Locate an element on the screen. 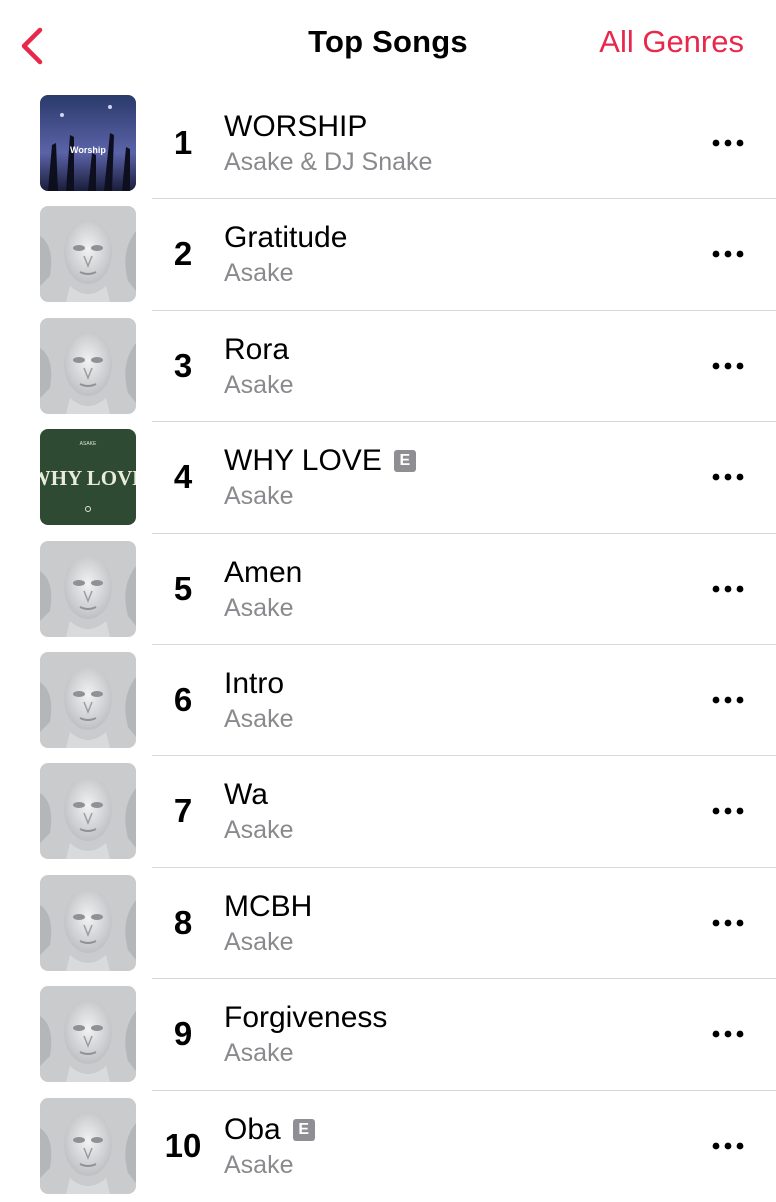 This screenshot has height=1202, width=776. svg-text: WHY LOVE is located at coordinates (88, 478).